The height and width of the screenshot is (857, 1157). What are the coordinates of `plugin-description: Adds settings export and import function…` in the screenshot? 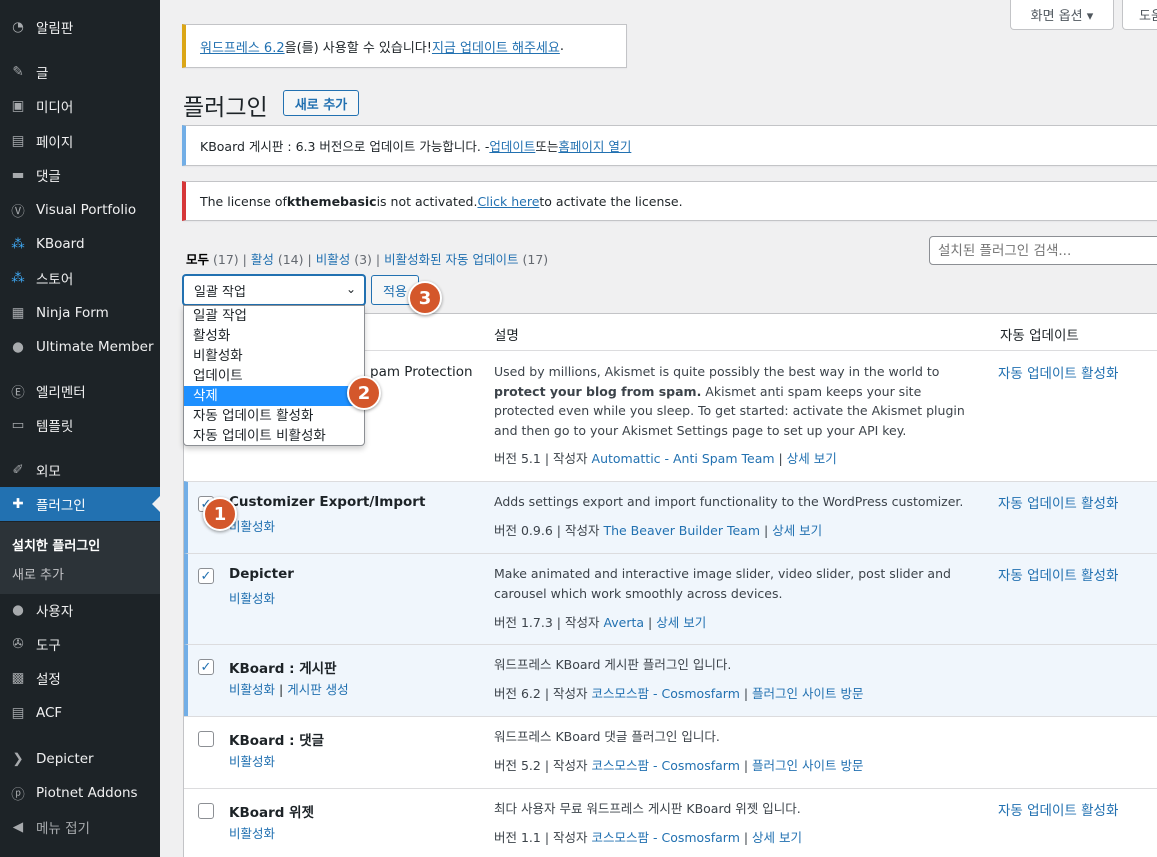 It's located at (729, 501).